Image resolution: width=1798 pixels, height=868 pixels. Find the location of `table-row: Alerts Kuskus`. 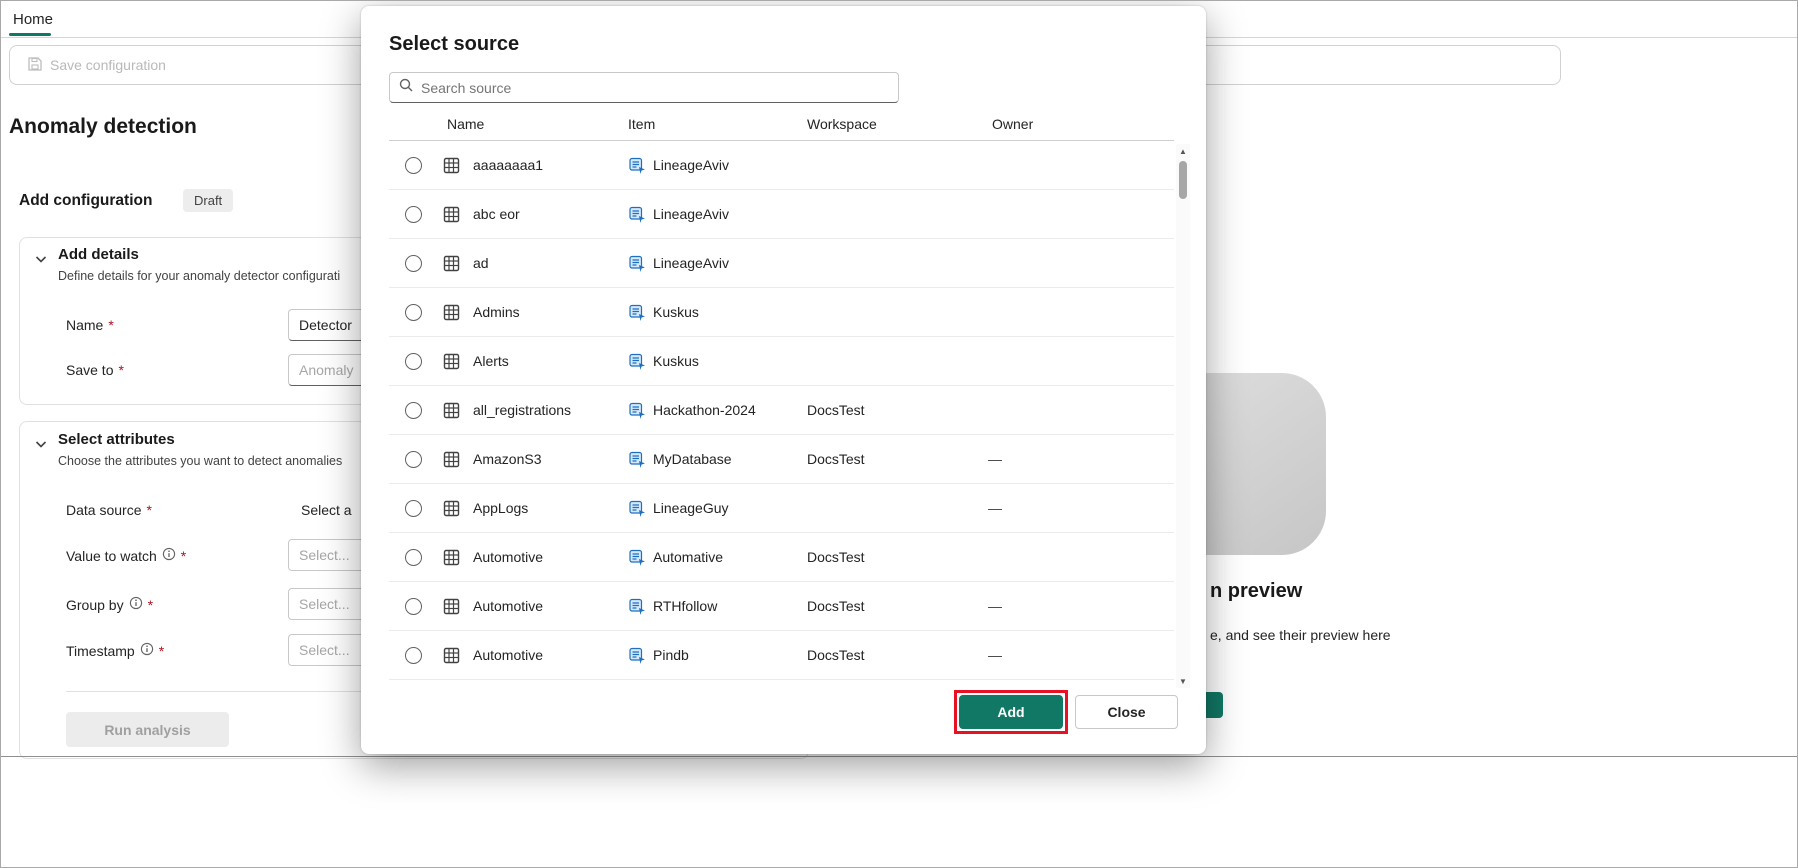

table-row: Alerts Kuskus is located at coordinates (781, 361).